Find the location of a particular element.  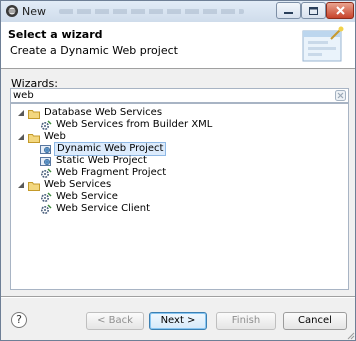

page-subtitle: Create a Dynamic Web project is located at coordinates (94, 50).